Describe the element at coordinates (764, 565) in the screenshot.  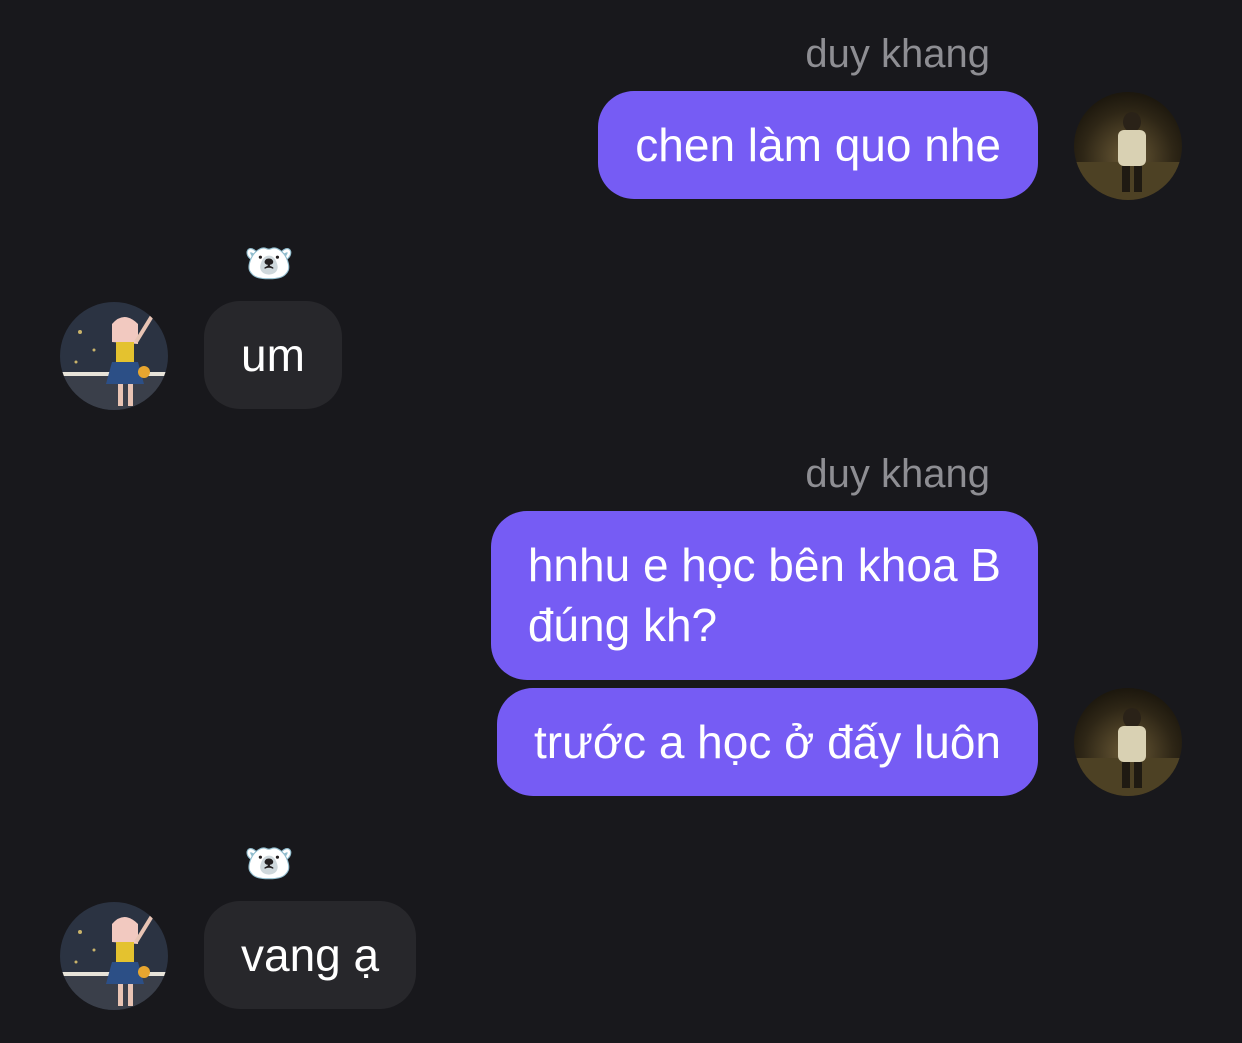
I see `message-line: hnhu e học bên khoa B` at that location.